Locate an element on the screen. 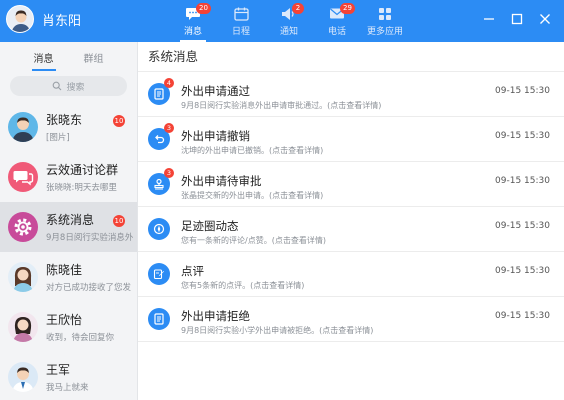 The height and width of the screenshot is (400, 564). nav-schedule: 日程 is located at coordinates (241, 21).